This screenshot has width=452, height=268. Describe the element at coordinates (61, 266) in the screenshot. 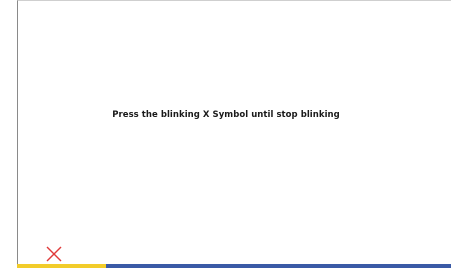

I see `progress-fill` at that location.